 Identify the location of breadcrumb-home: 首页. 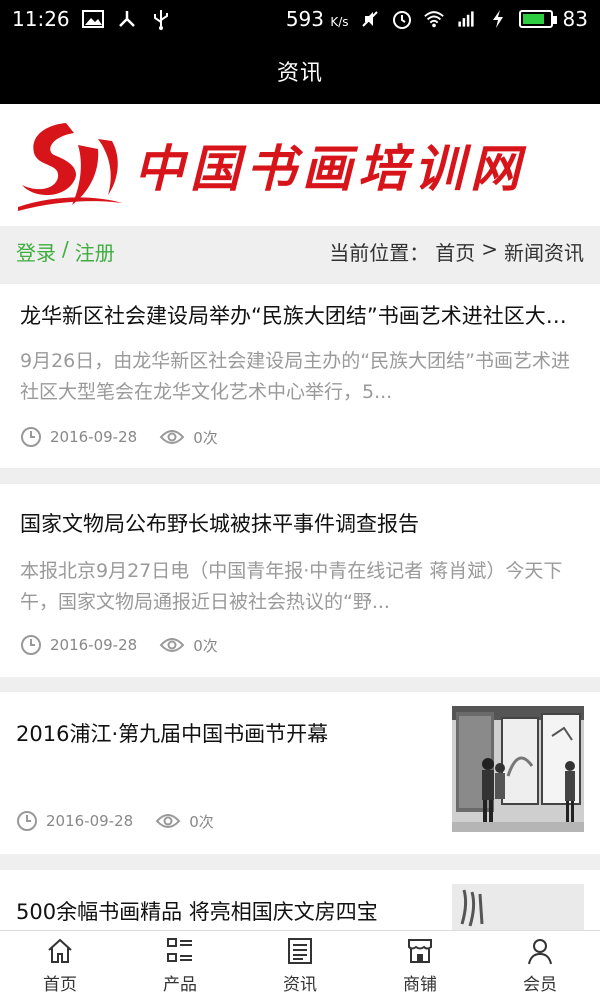
(455, 251).